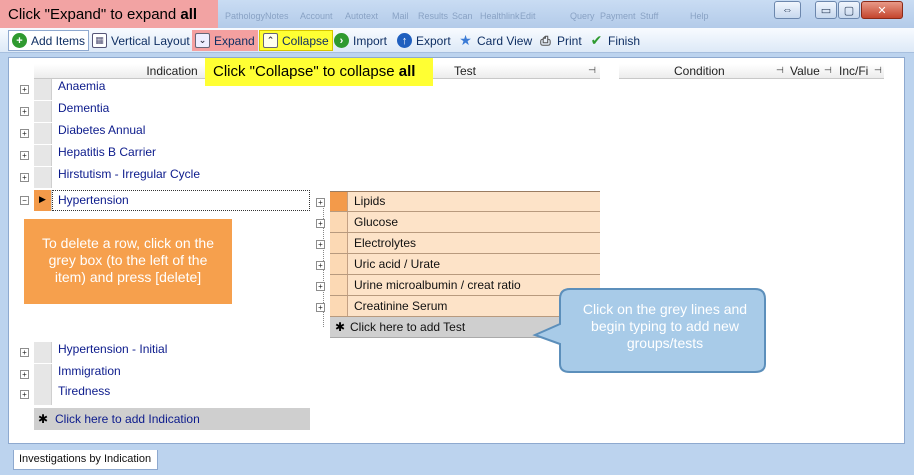 This screenshot has height=475, width=914. I want to click on test-label: Uric acid / Urate, so click(397, 264).